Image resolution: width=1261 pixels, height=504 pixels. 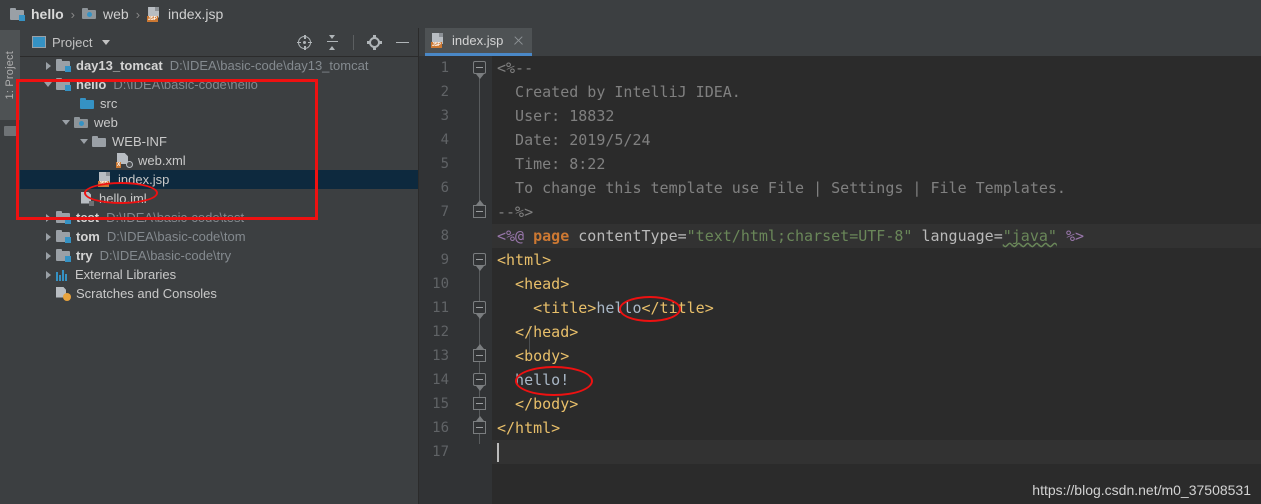 I want to click on folder-icon, so click(x=99, y=141).